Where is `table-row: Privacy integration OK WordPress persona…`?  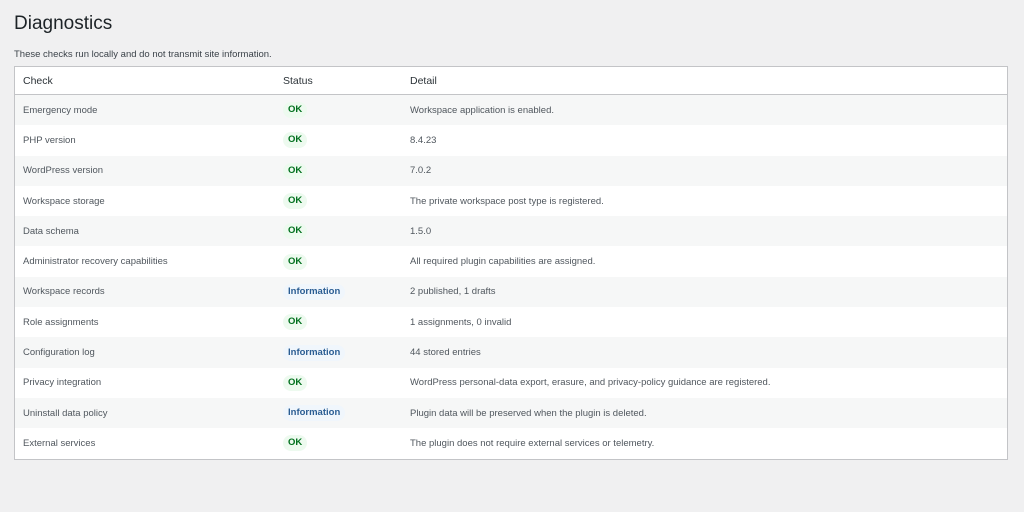 table-row: Privacy integration OK WordPress persona… is located at coordinates (511, 382).